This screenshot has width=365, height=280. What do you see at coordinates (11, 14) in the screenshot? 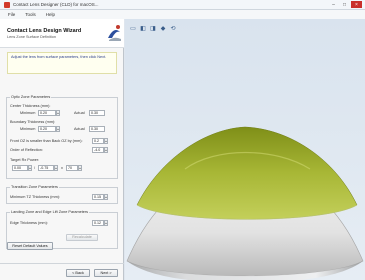
I see `menu-file: File` at bounding box center [11, 14].